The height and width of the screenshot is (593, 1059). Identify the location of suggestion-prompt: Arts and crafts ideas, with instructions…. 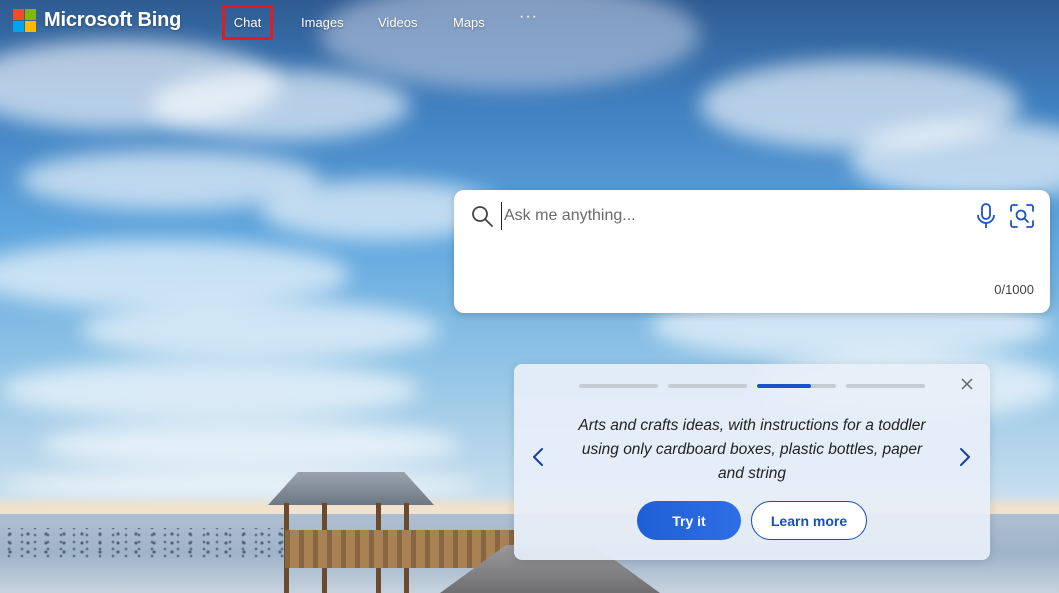
(752, 449).